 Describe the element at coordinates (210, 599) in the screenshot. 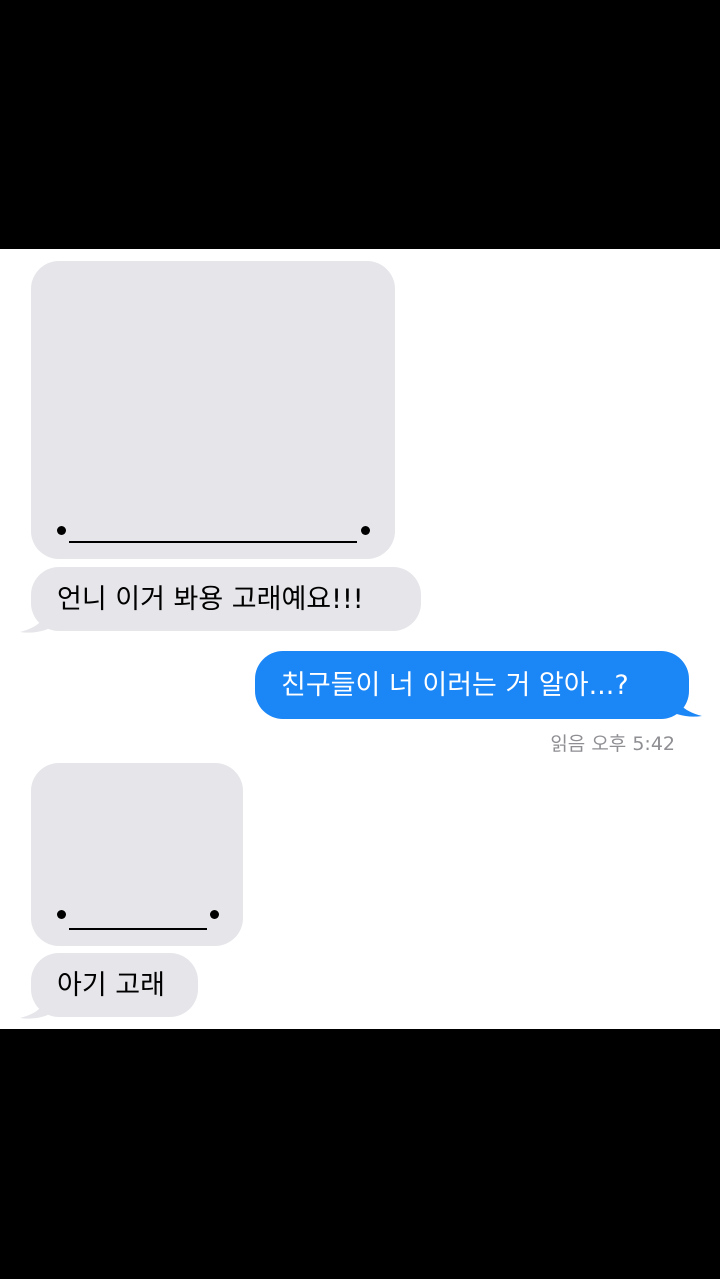

I see `message-text: 언니 이거 봐용 고래예요!!!` at that location.